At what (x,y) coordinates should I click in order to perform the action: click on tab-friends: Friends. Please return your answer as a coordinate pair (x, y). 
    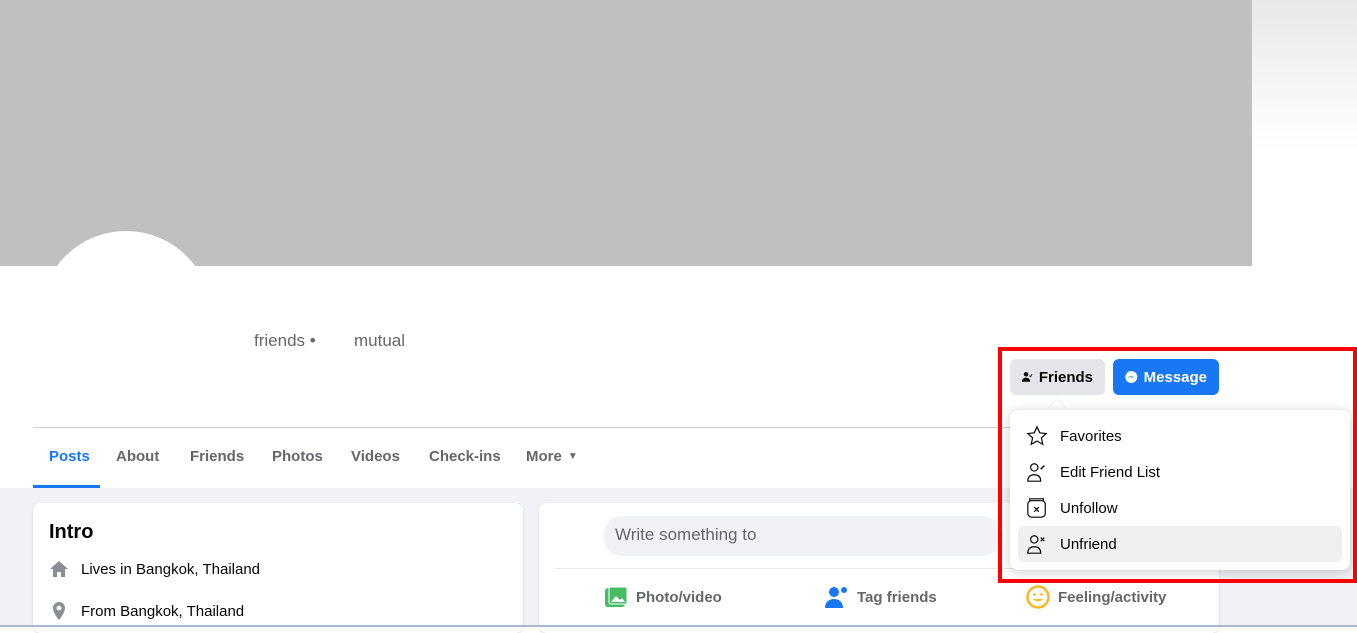
    Looking at the image, I should click on (217, 456).